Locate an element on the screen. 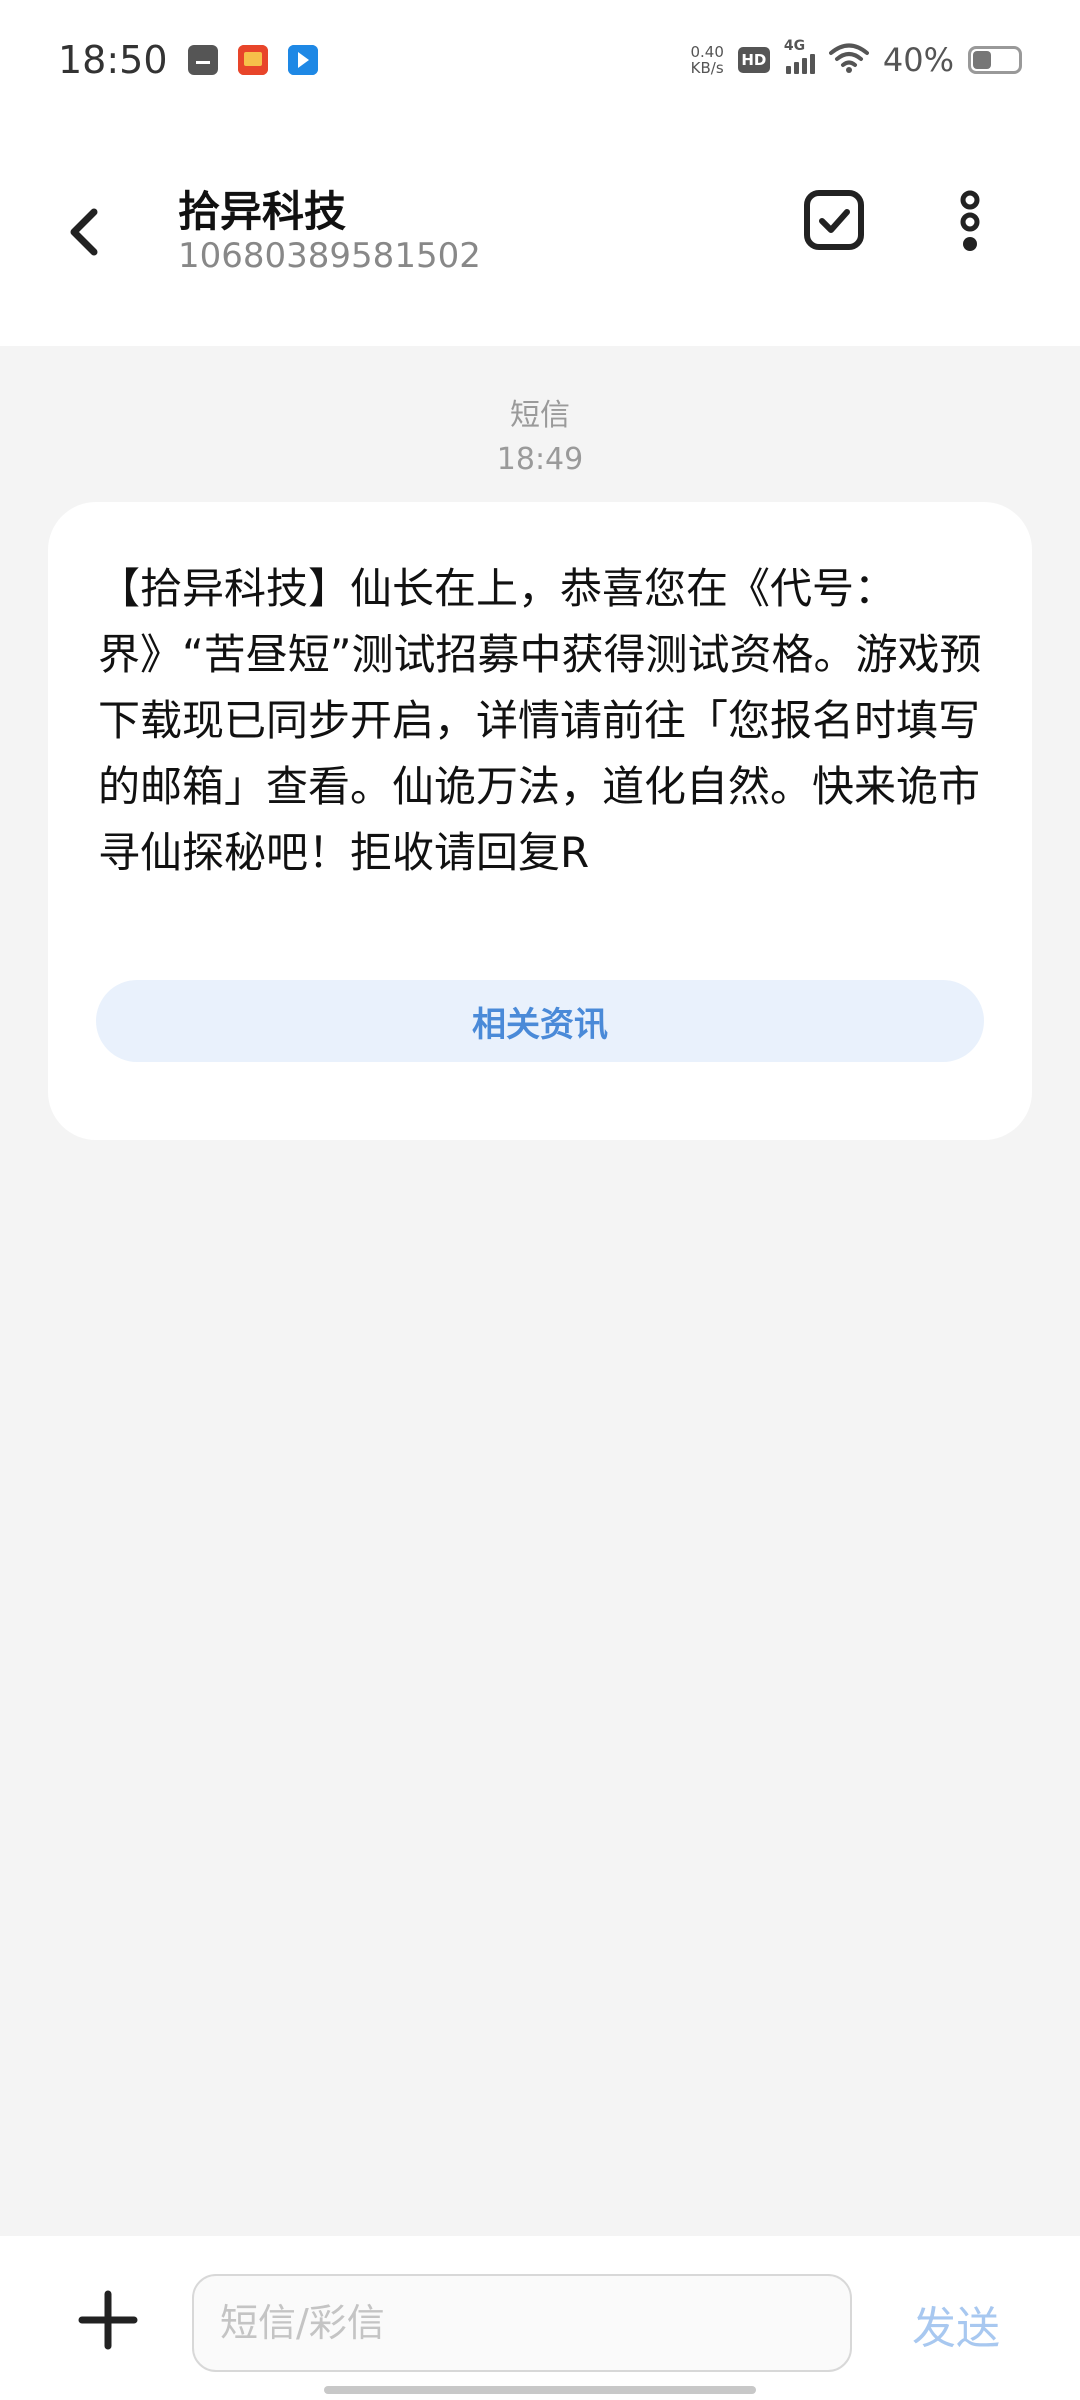 Image resolution: width=1080 pixels, height=2400 pixels. network-type-label: 4G is located at coordinates (794, 46).